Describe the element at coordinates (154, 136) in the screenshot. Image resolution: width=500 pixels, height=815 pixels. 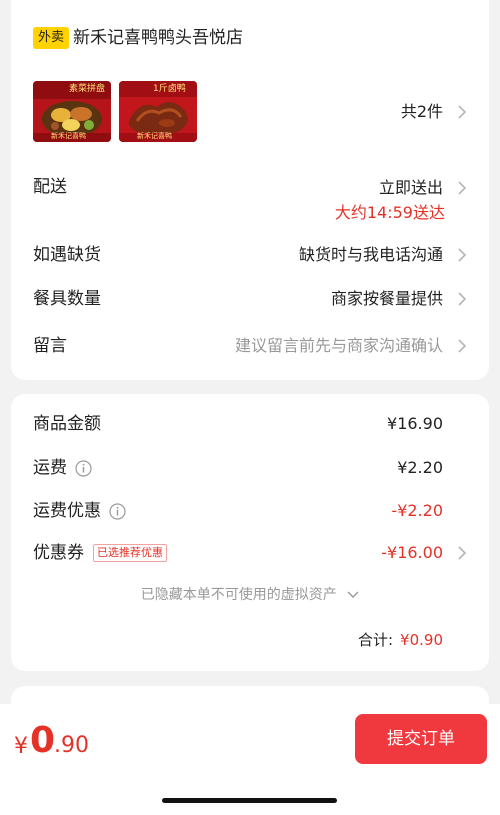
I see `thumb2-brand: 新禾记喜鸭` at that location.